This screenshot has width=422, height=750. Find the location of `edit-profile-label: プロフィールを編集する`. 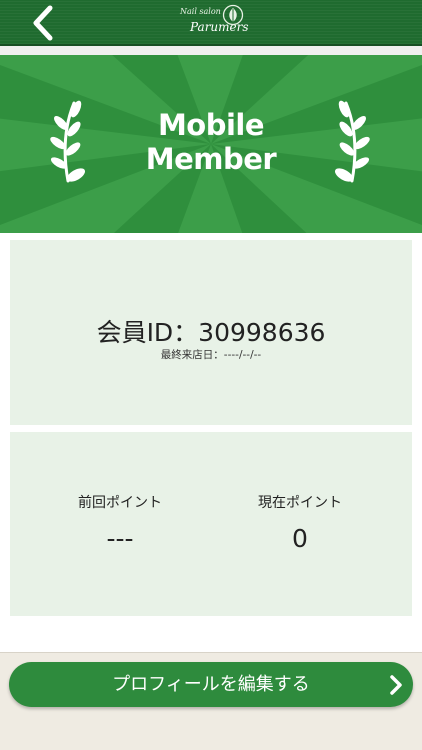

edit-profile-label: プロフィールを編集する is located at coordinates (211, 684).